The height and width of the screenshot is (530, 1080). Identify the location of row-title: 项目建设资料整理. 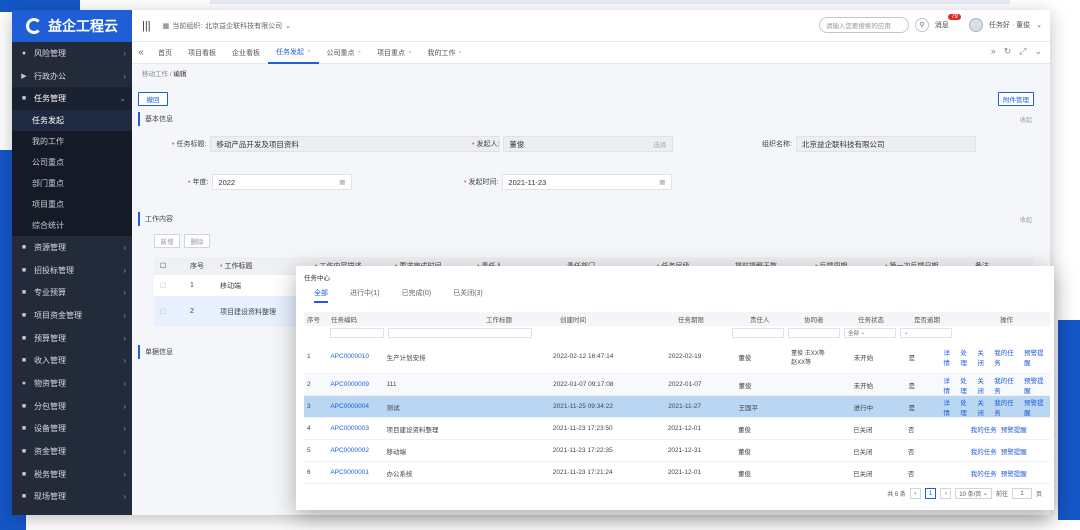
(261, 312).